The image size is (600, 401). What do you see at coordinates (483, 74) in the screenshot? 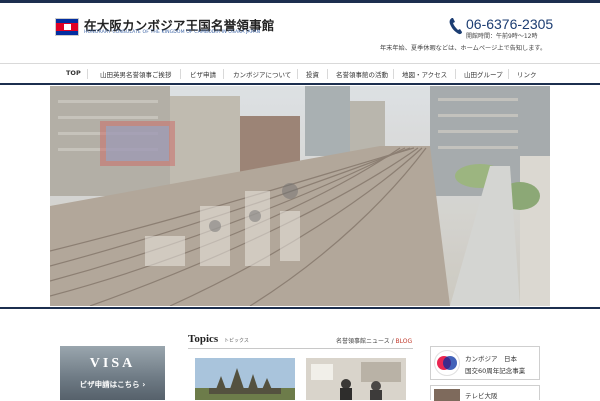
I see `nav-item-yamada-group: 山田グループ` at bounding box center [483, 74].